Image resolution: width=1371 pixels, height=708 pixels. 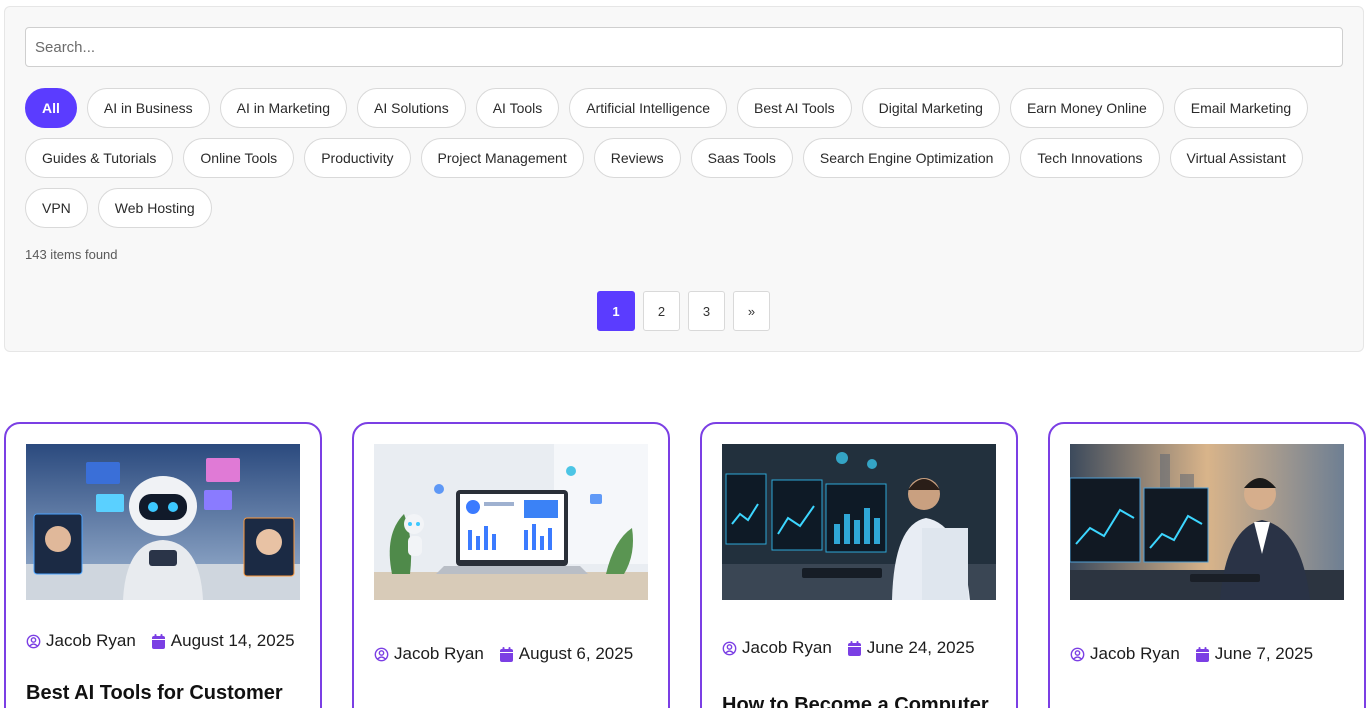 I want to click on category-chip-ai-in-marketing: AI in Marketing, so click(x=283, y=108).